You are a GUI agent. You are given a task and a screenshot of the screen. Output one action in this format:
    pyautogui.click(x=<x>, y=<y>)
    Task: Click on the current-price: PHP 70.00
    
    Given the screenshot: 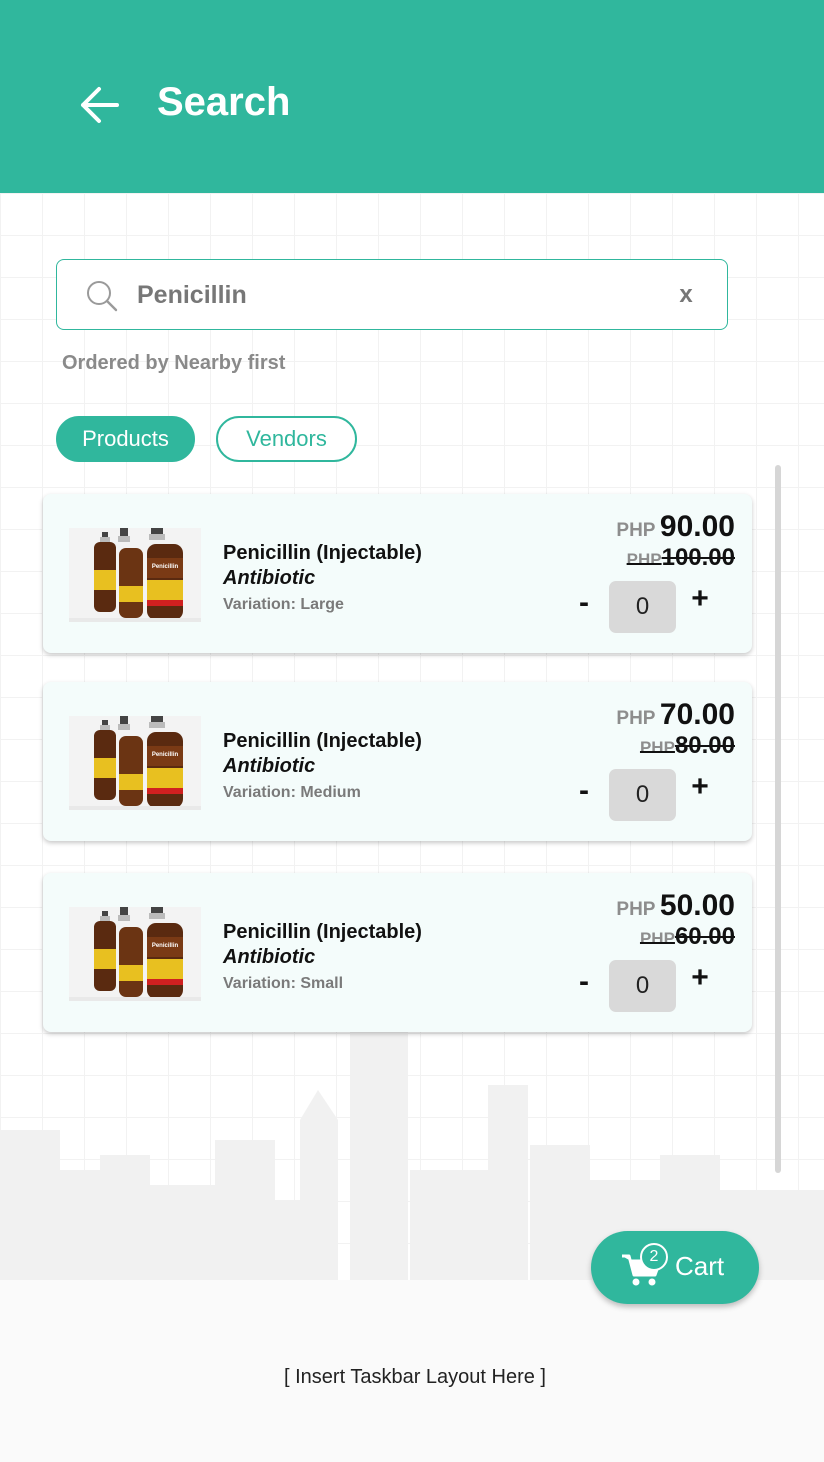 What is the action you would take?
    pyautogui.click(x=675, y=715)
    